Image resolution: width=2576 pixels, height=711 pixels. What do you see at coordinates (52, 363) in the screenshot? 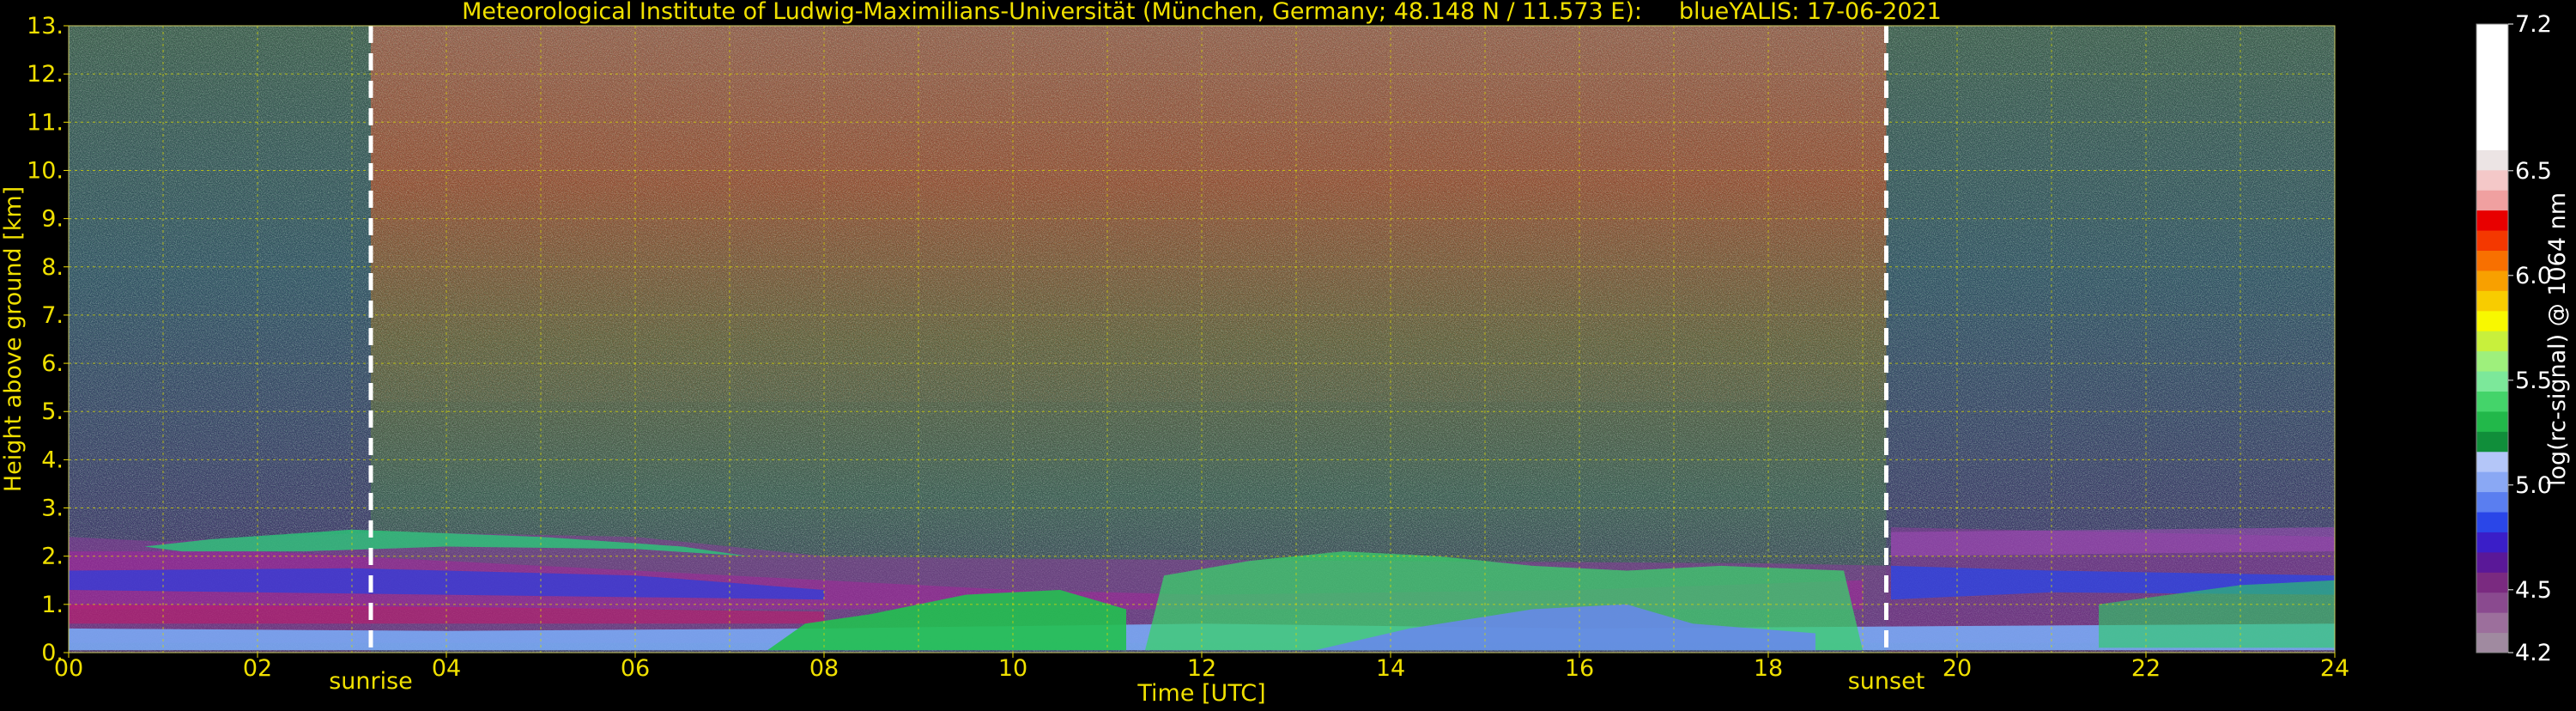
I see `y-tick-label: 6.` at bounding box center [52, 363].